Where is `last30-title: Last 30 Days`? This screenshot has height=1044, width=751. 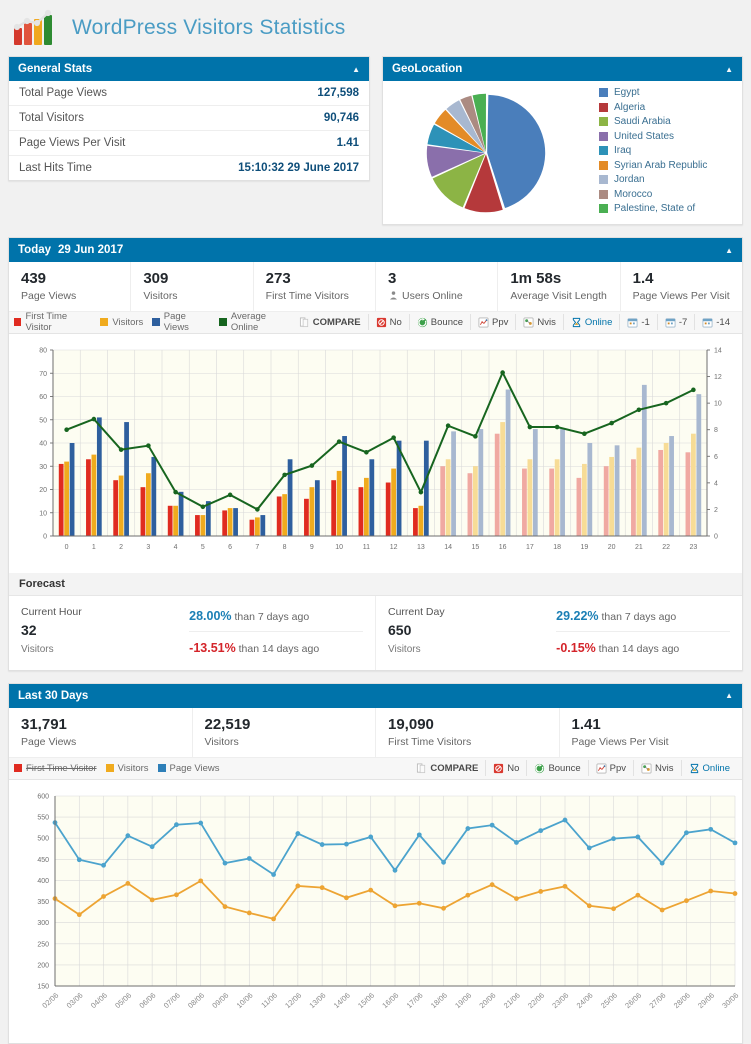 last30-title: Last 30 Days is located at coordinates (53, 695).